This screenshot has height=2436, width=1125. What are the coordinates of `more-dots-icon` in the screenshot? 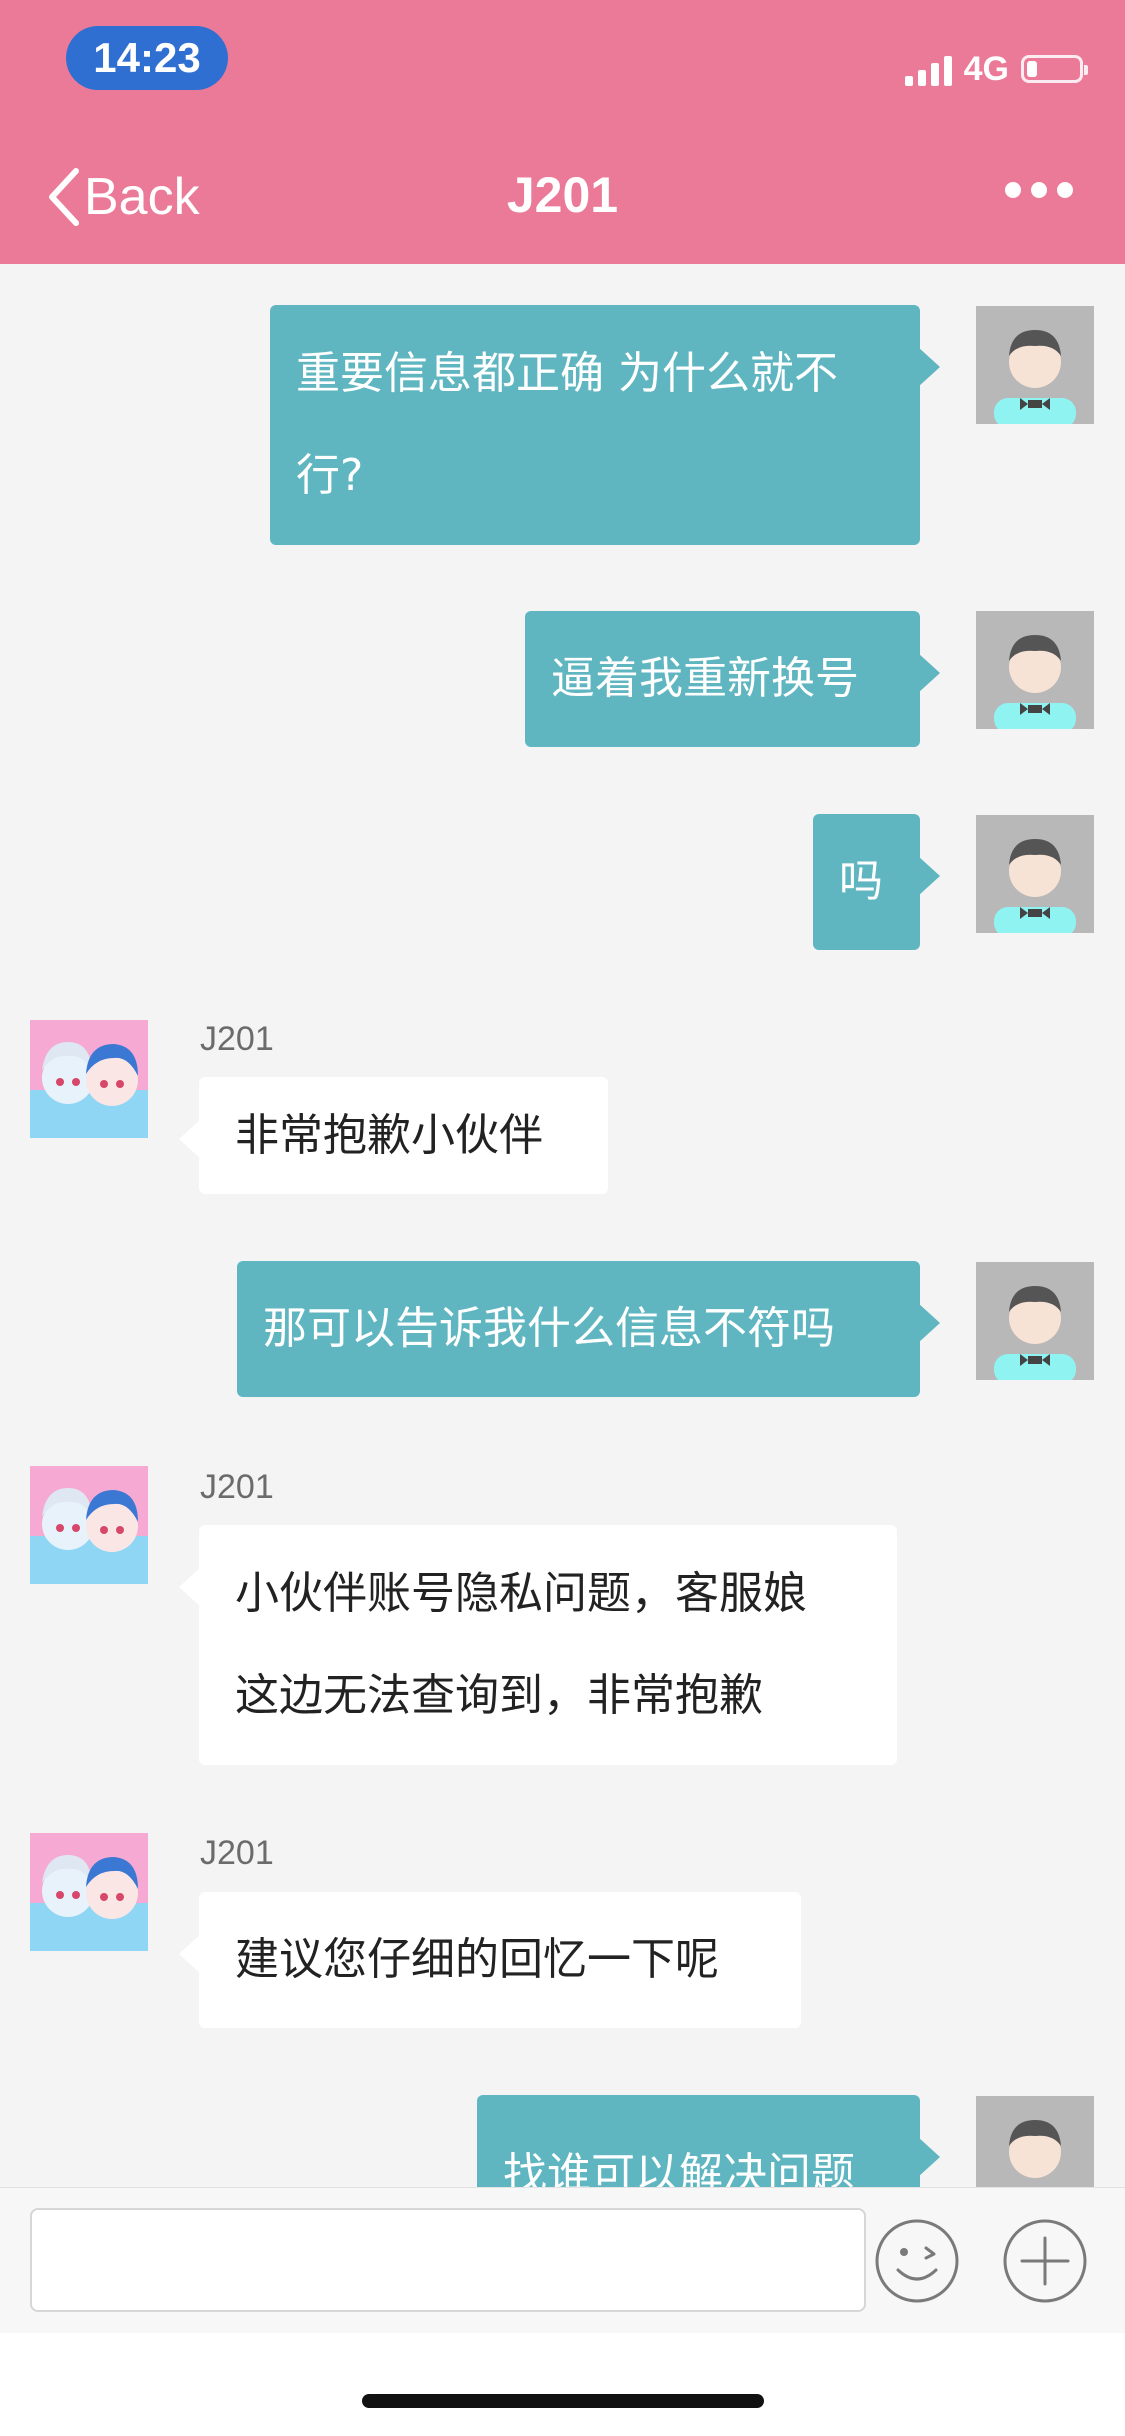 It's located at (1039, 190).